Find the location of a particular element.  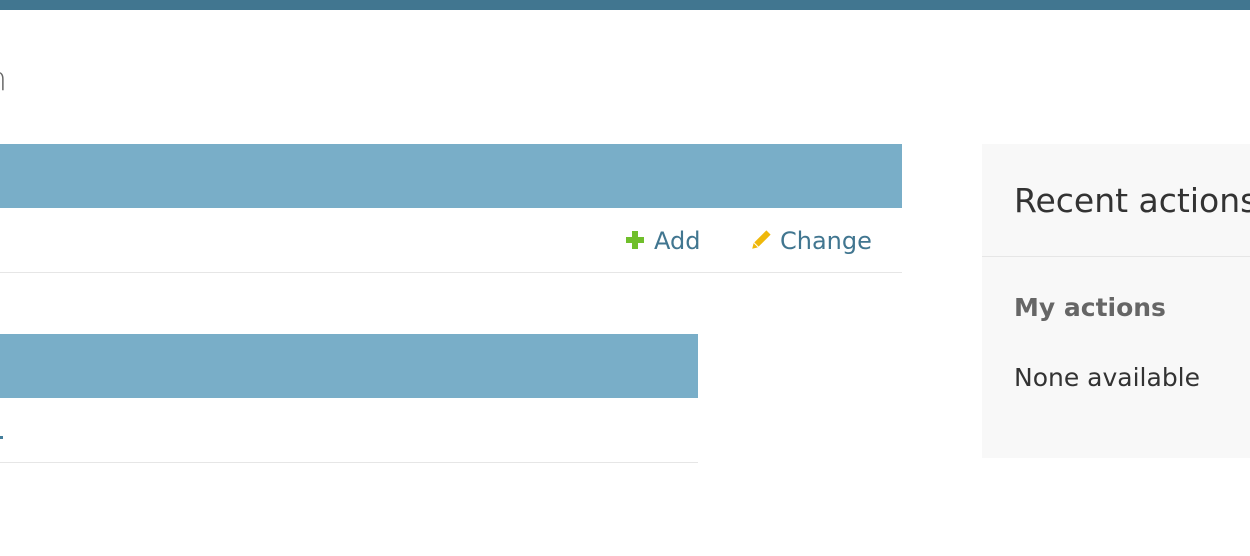

model-link-fragment is located at coordinates (1, 437).